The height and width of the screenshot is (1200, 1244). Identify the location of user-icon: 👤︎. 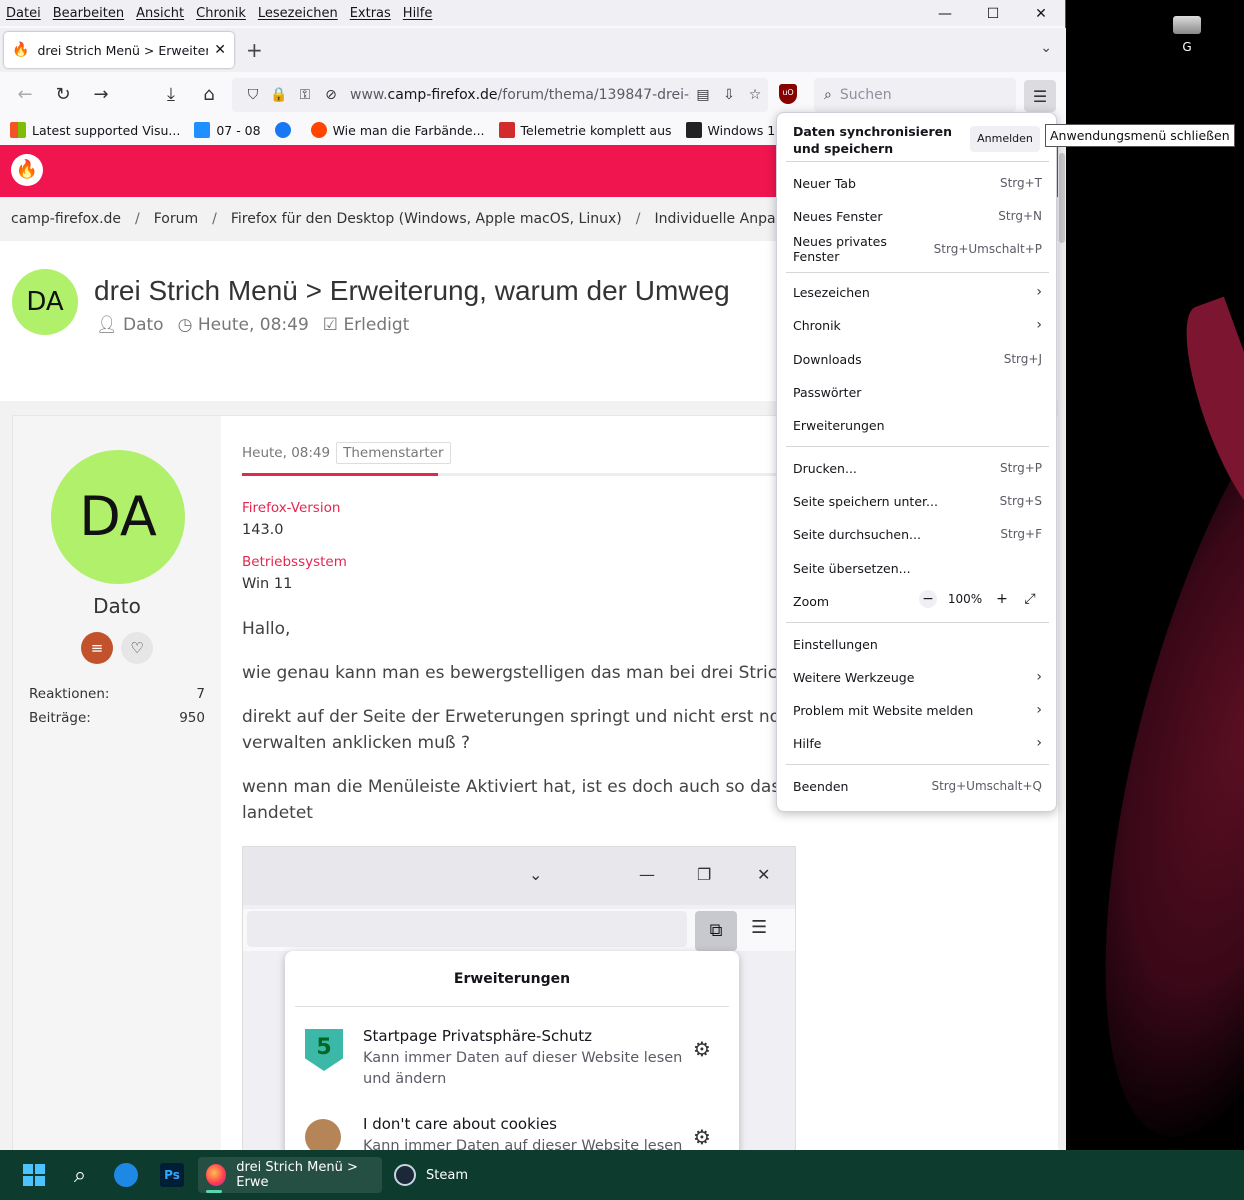
(109, 325).